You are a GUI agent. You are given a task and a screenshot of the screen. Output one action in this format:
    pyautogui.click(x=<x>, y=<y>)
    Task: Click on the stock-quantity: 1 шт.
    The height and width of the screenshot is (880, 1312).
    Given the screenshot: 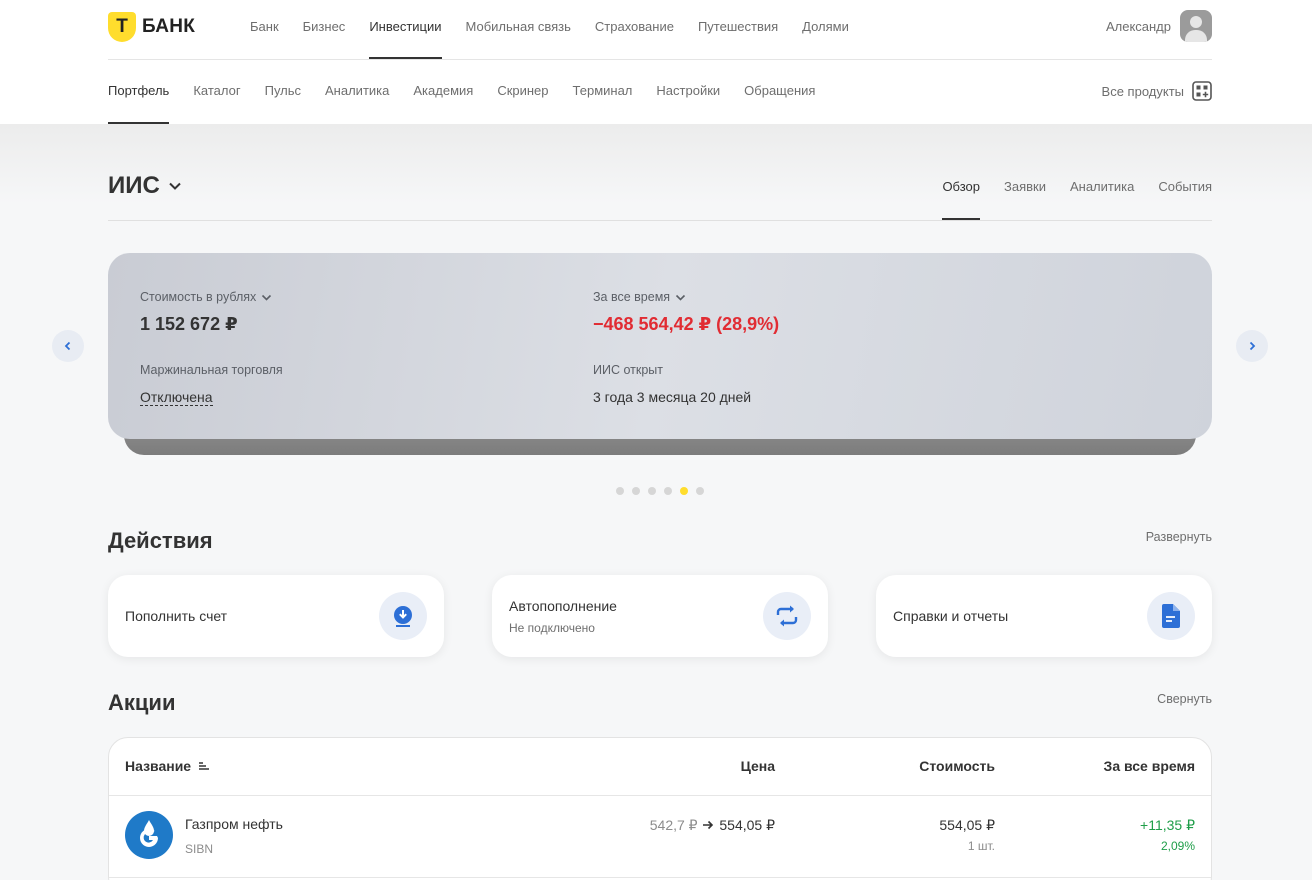 What is the action you would take?
    pyautogui.click(x=981, y=846)
    